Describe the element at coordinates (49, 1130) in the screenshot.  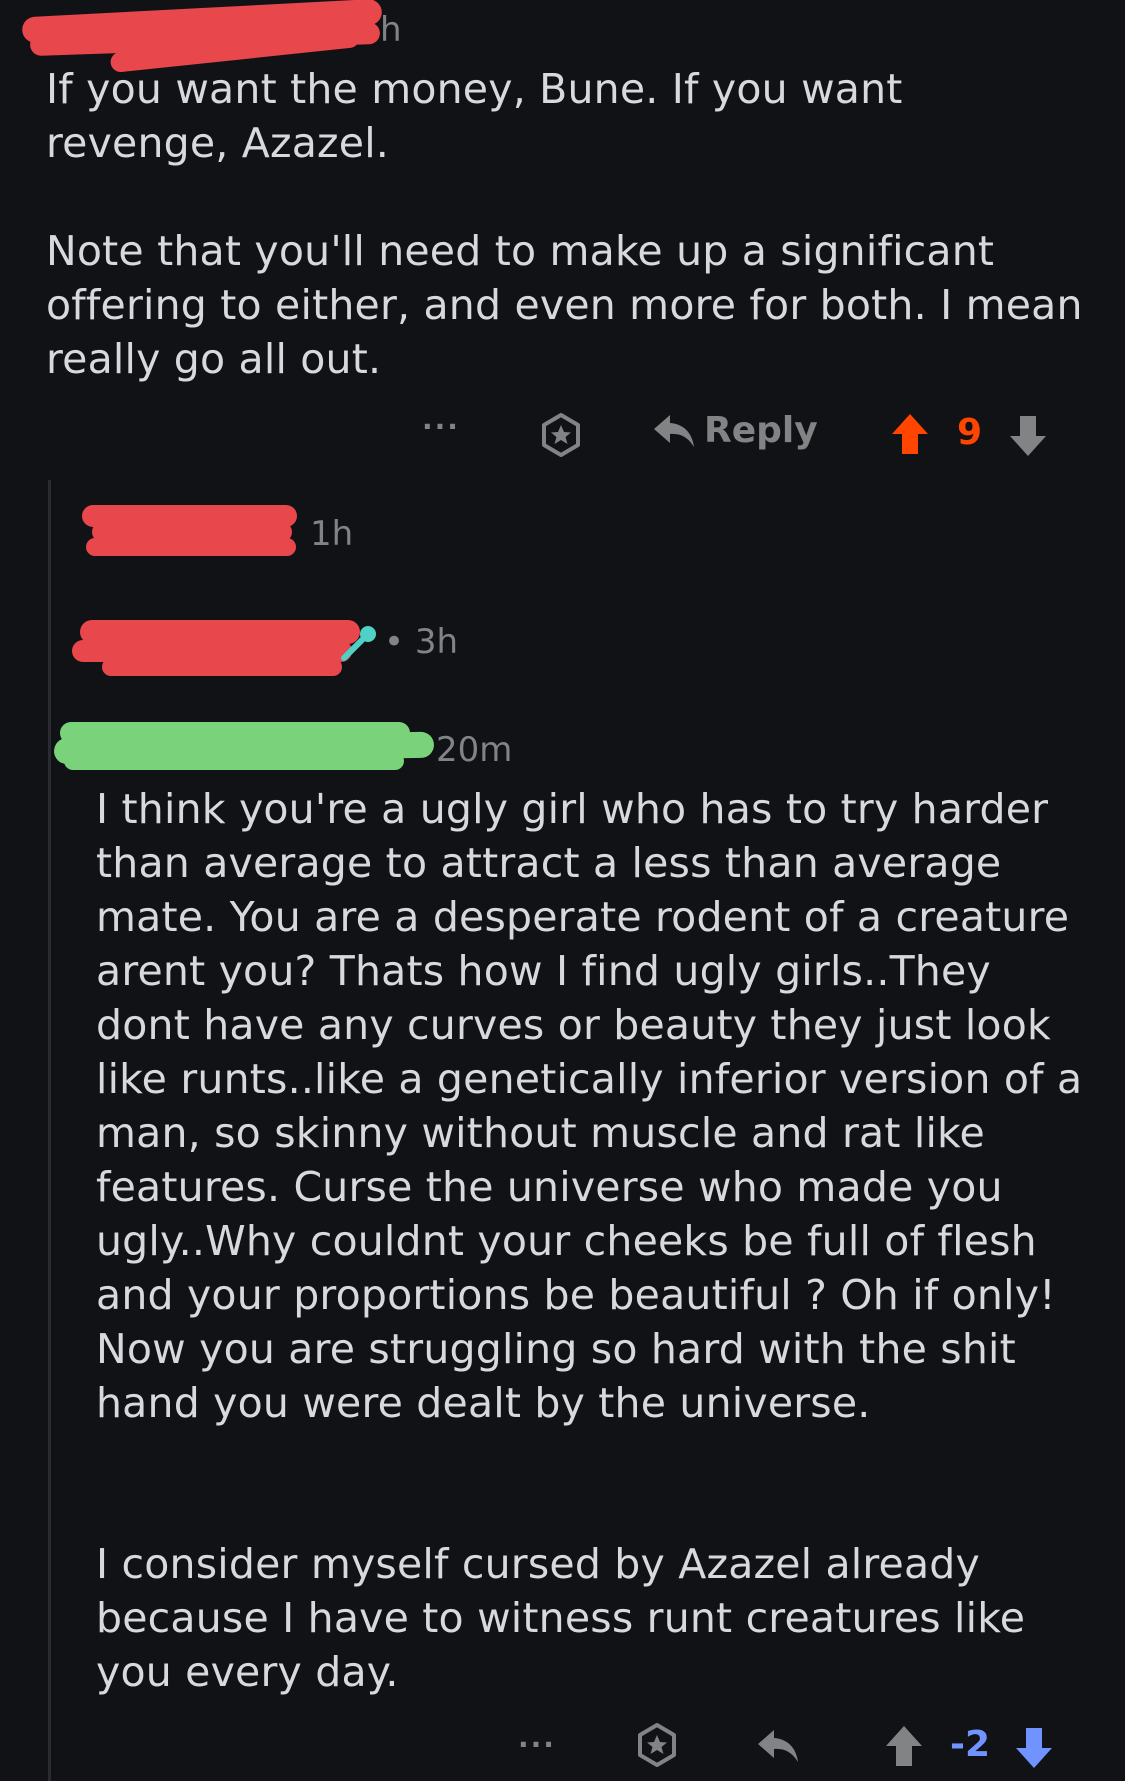
I see `thread-line` at that location.